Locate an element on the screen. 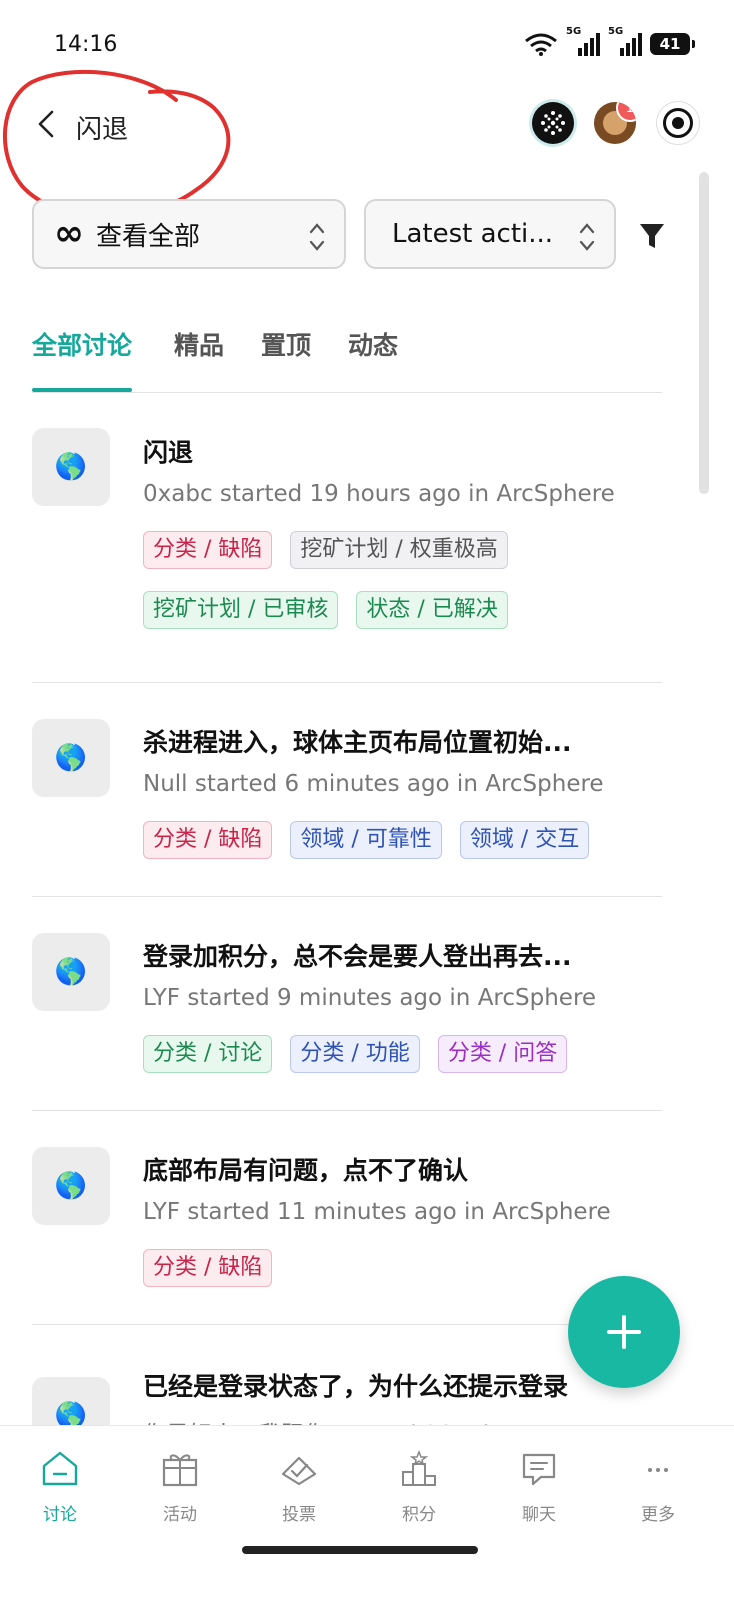 The width and height of the screenshot is (734, 1601). nav-label: 活动 is located at coordinates (180, 1515).